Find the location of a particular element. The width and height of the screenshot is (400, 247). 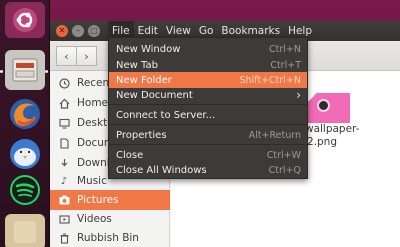

close-icon: ✕ is located at coordinates (62, 30).